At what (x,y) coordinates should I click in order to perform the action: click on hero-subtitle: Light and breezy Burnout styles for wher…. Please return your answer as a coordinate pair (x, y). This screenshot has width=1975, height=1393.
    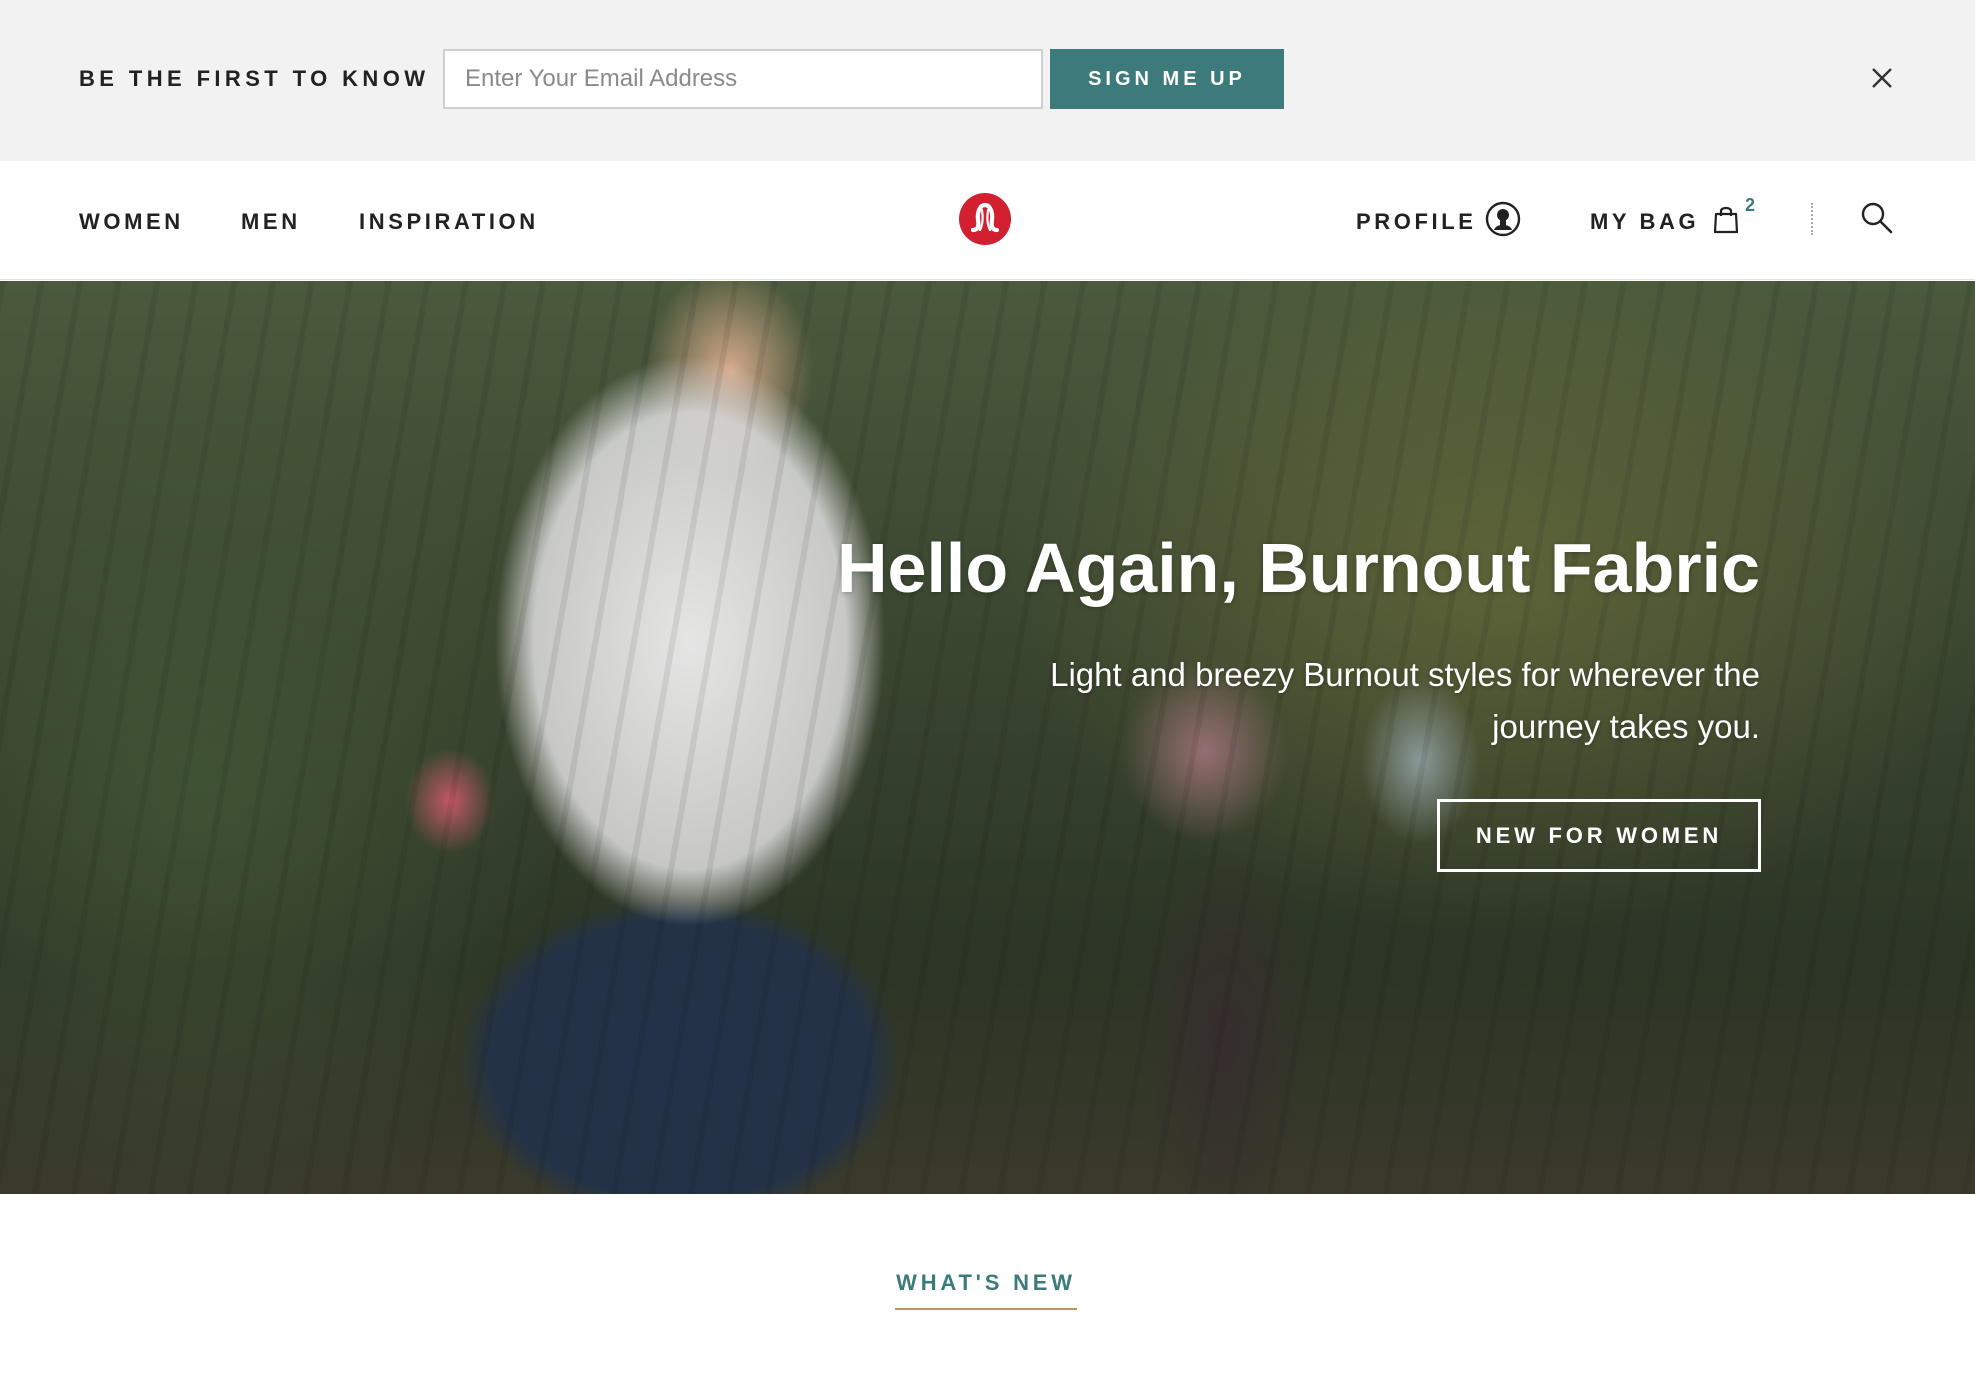
    Looking at the image, I should click on (1405, 700).